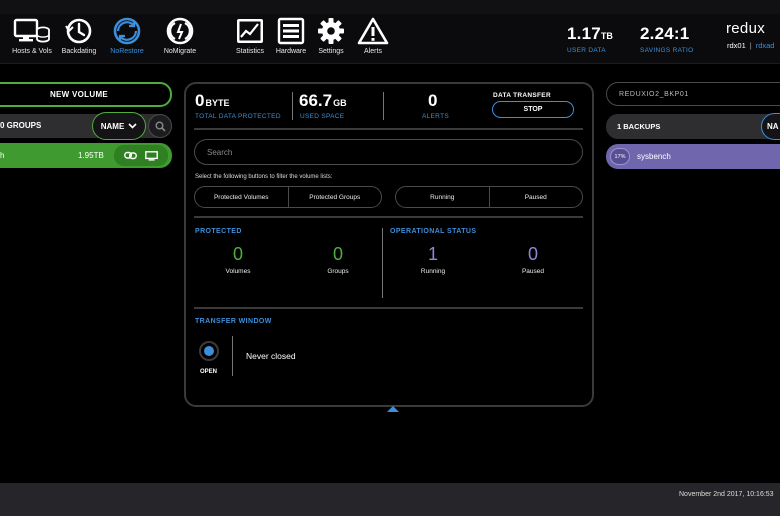 The width and height of the screenshot is (780, 516). Describe the element at coordinates (79, 94) in the screenshot. I see `new-volume-label: NEW VOLUME` at that location.